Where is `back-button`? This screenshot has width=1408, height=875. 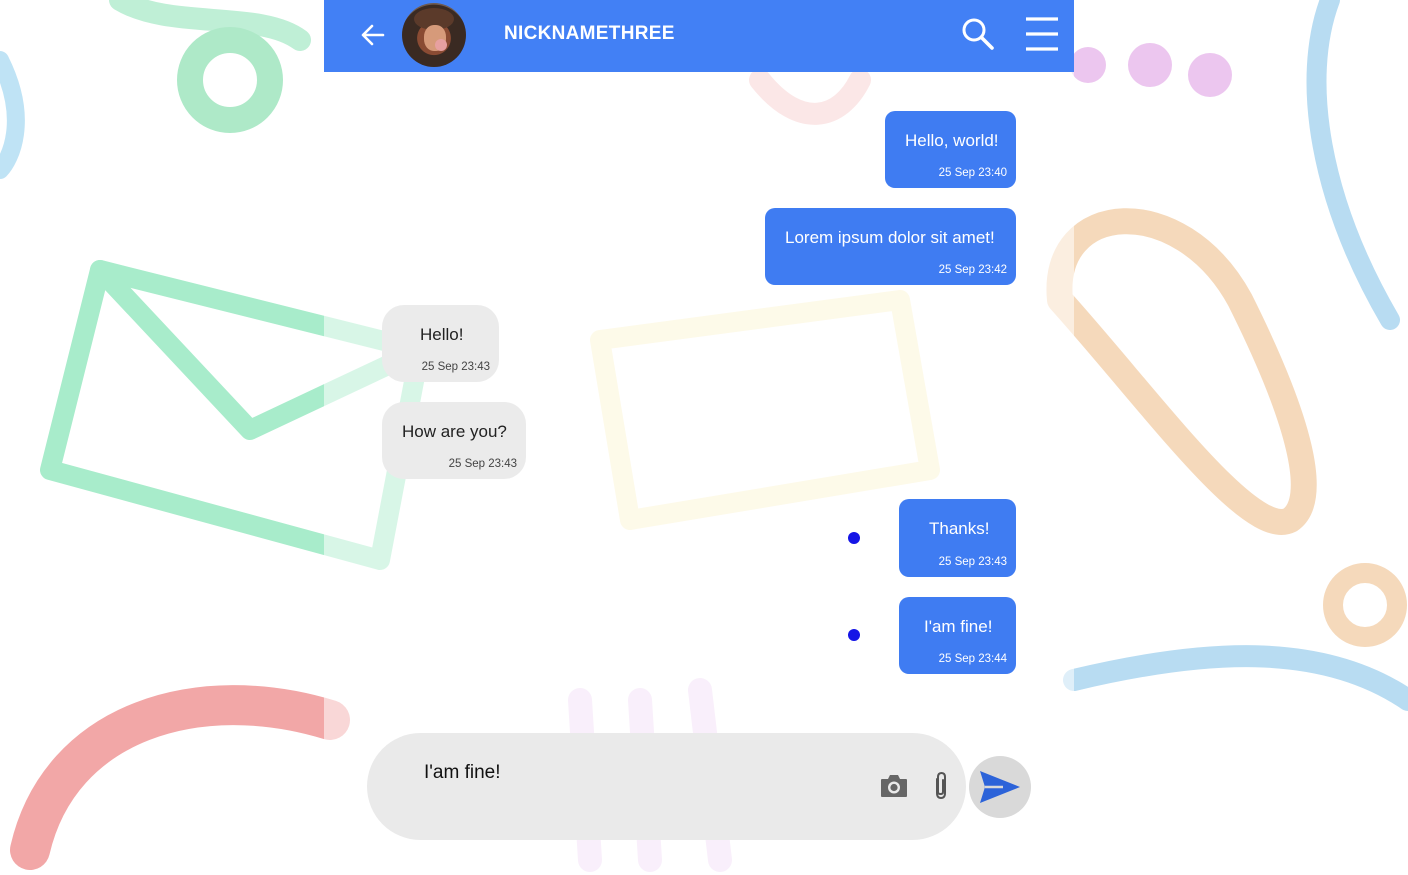
back-button is located at coordinates (373, 35).